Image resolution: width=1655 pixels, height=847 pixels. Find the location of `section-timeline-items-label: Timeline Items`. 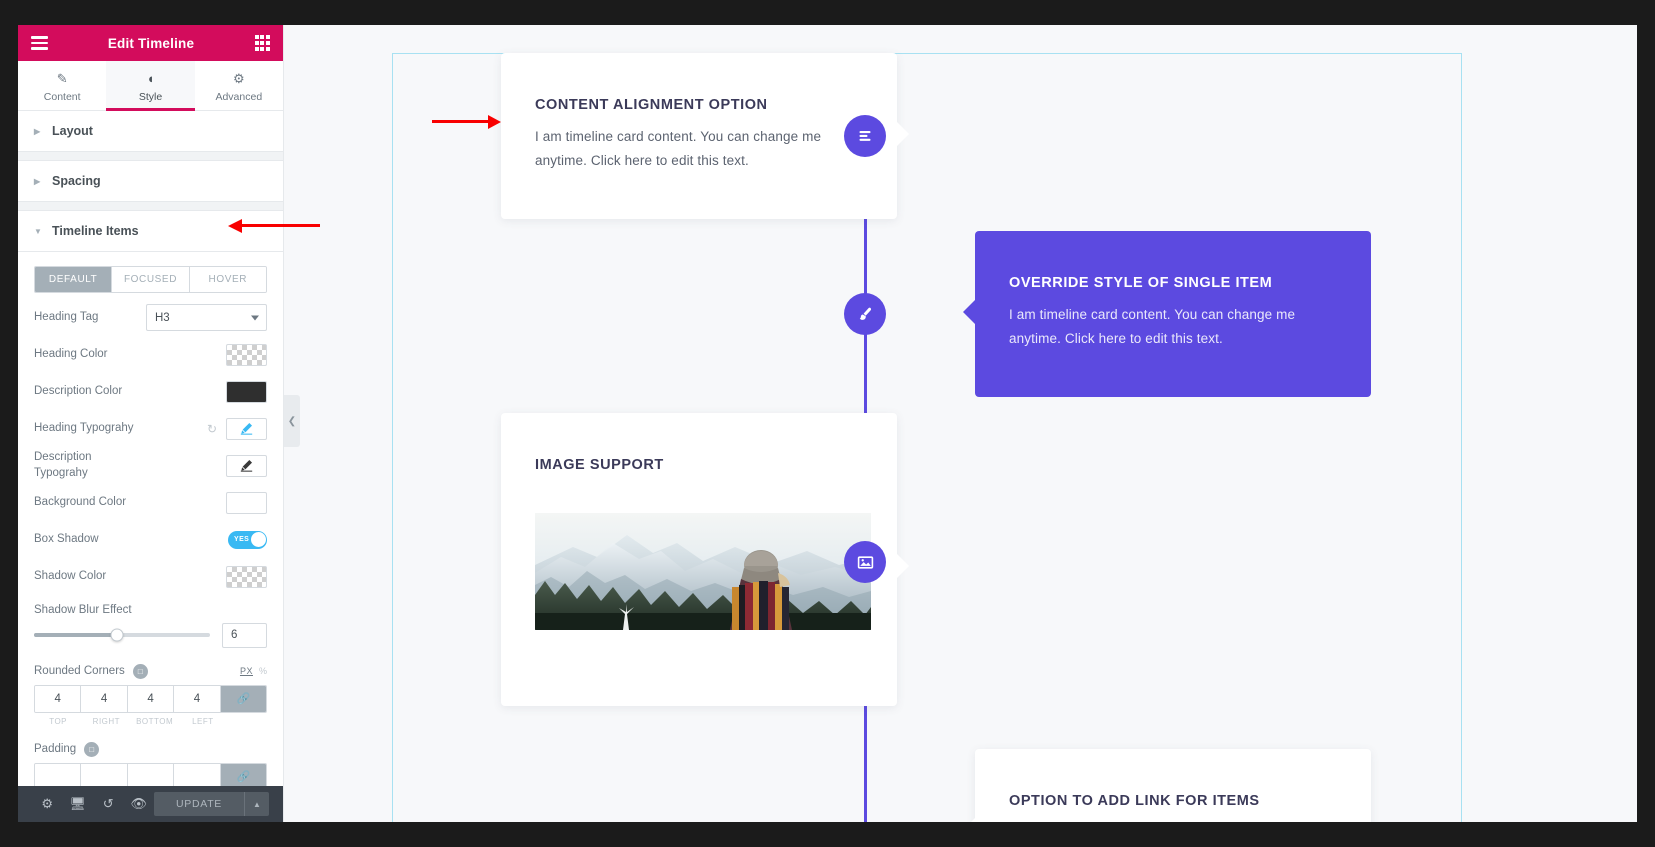

section-timeline-items-label: Timeline Items is located at coordinates (95, 231).